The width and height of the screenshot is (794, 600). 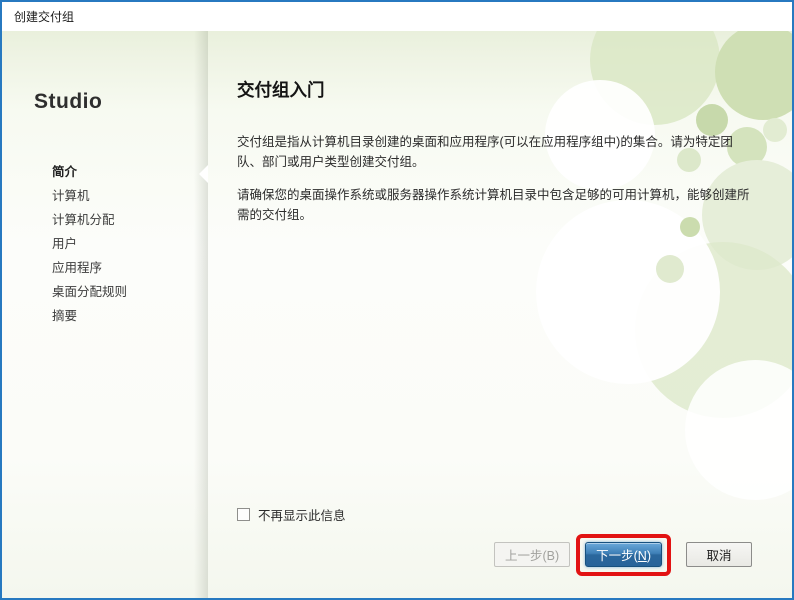 I want to click on cancel-button: 取消, so click(x=719, y=554).